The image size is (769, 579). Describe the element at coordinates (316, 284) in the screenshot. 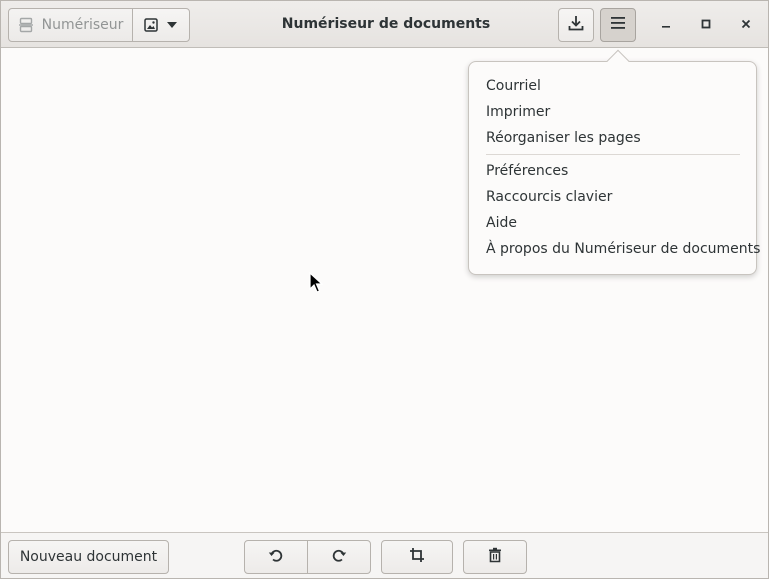

I see `mouse-pointer-icon` at that location.